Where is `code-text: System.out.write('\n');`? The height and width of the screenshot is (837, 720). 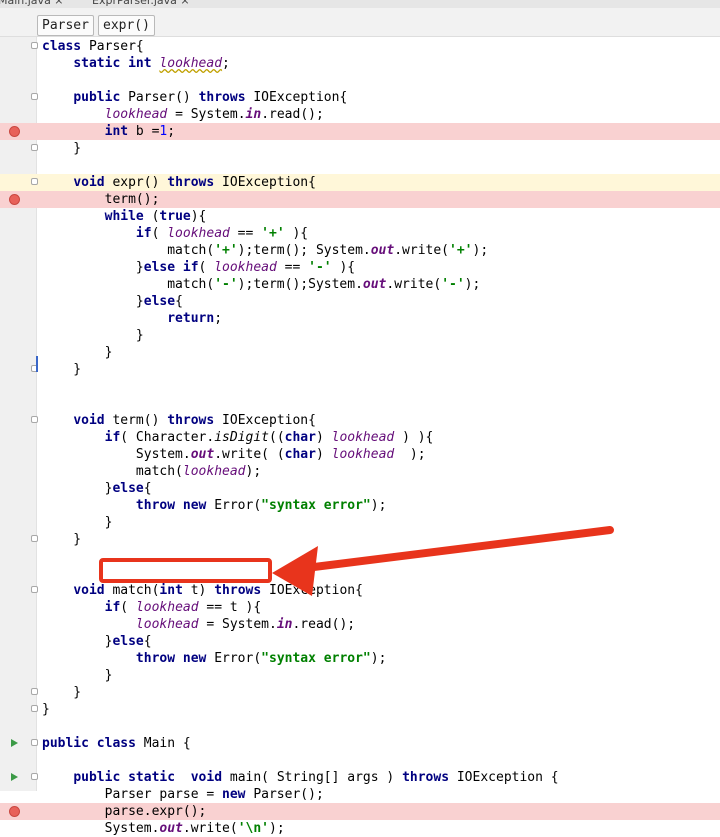 code-text: System.out.write('\n'); is located at coordinates (163, 828).